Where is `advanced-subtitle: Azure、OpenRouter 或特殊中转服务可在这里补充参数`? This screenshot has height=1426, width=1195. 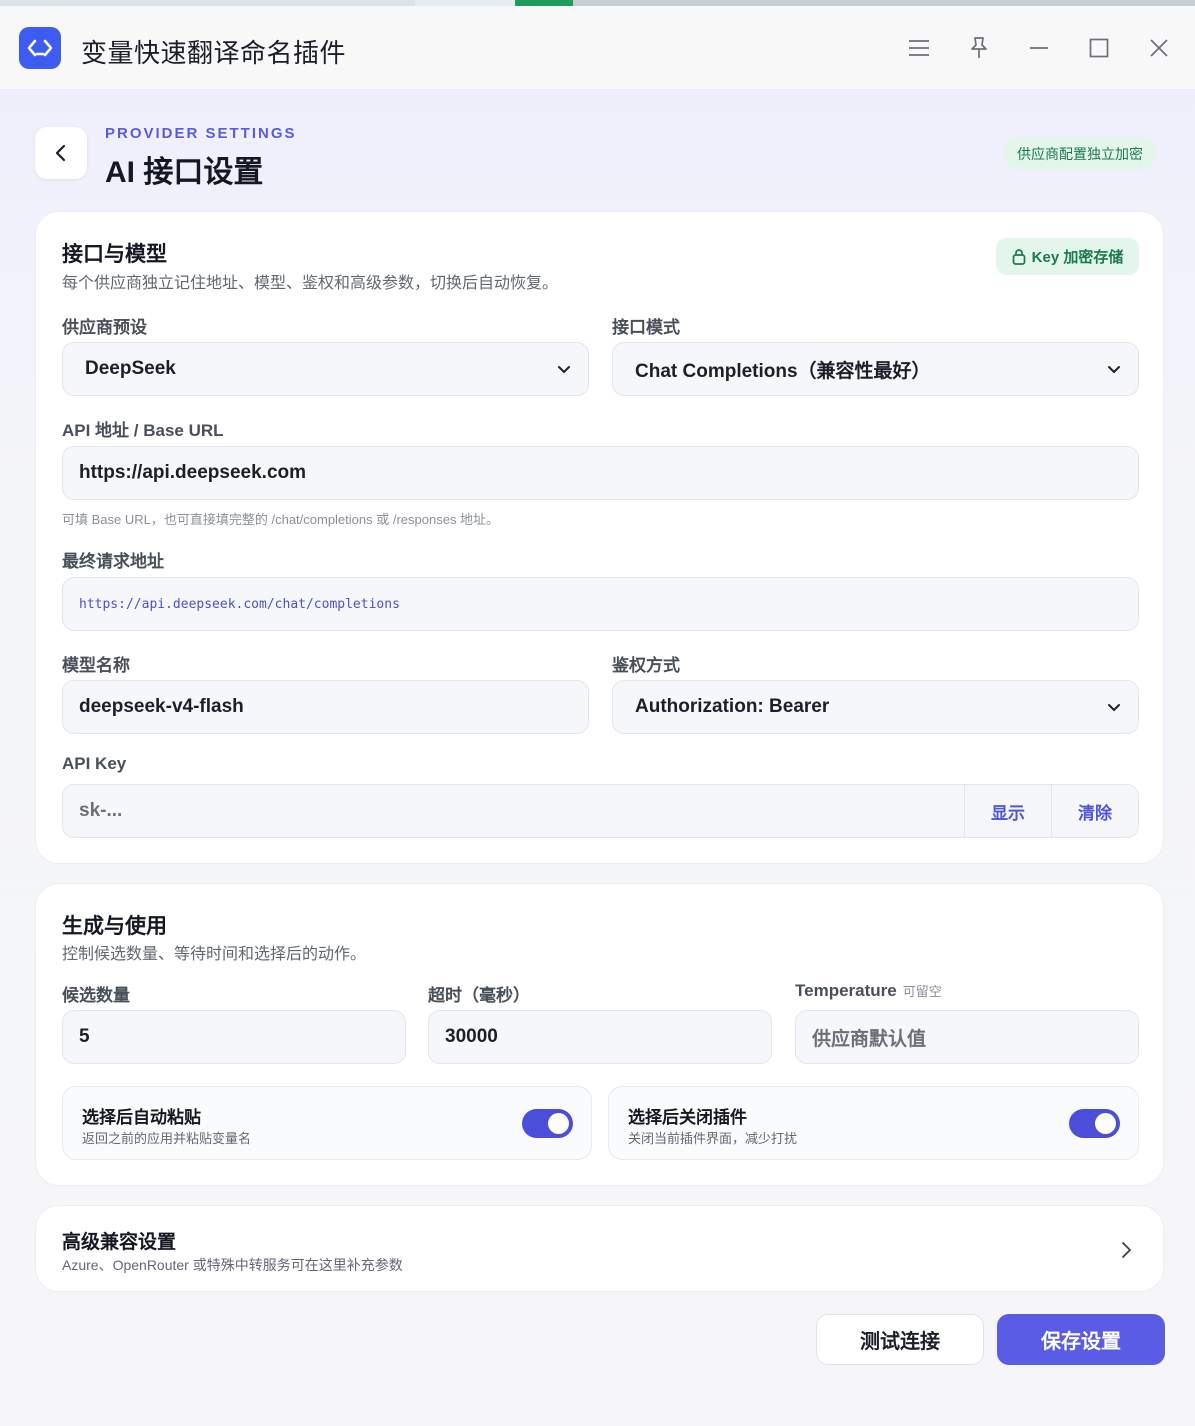
advanced-subtitle: Azure、OpenRouter 或特殊中转服务可在这里补充参数 is located at coordinates (232, 1265).